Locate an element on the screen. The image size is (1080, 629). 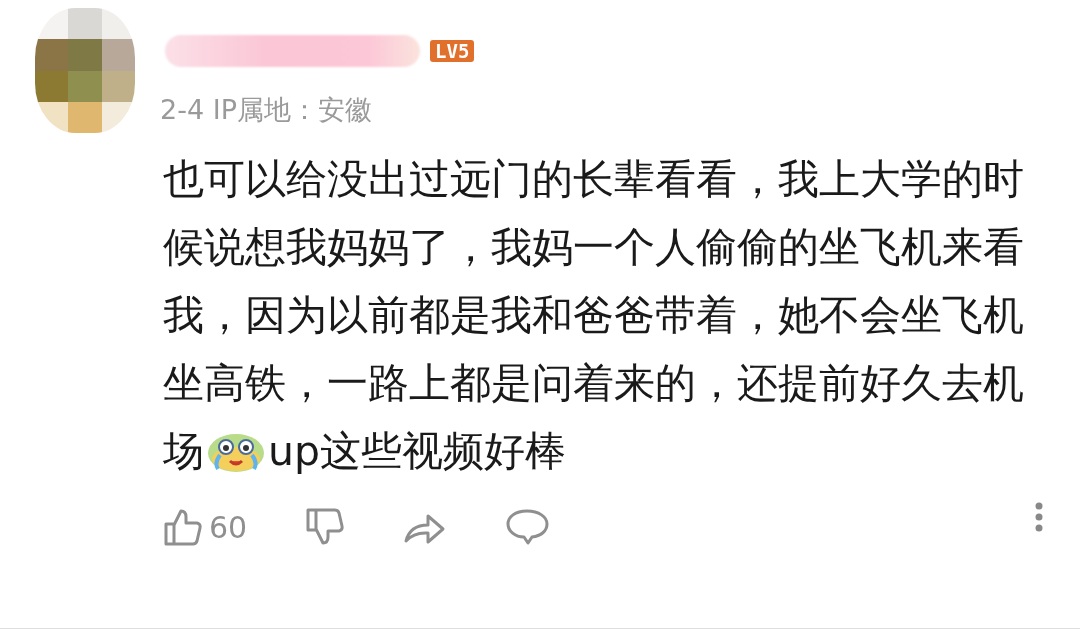
level-badge: LV5 is located at coordinates (452, 51).